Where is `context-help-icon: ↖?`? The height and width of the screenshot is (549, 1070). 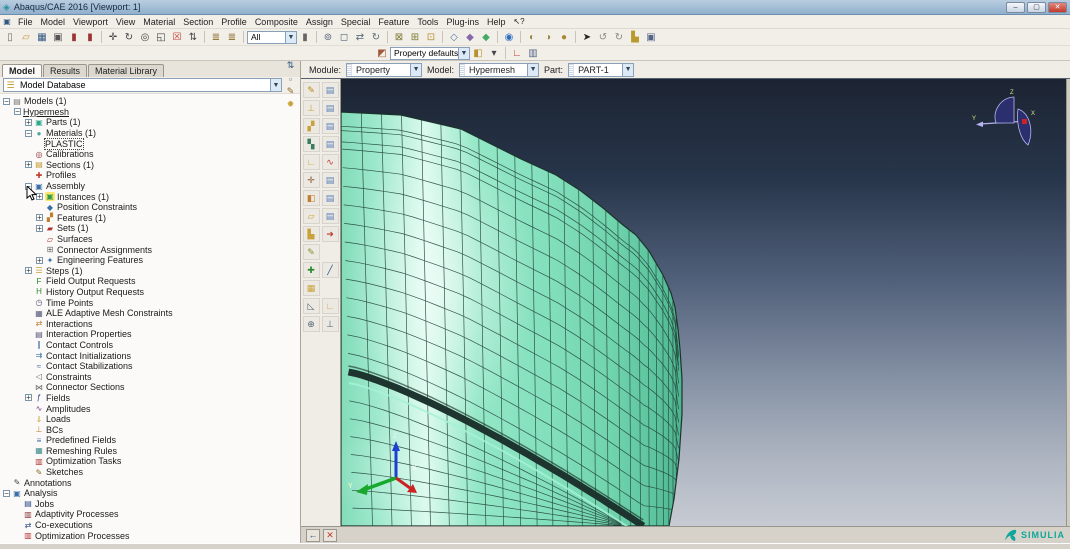
context-help-icon: ↖? is located at coordinates (518, 21).